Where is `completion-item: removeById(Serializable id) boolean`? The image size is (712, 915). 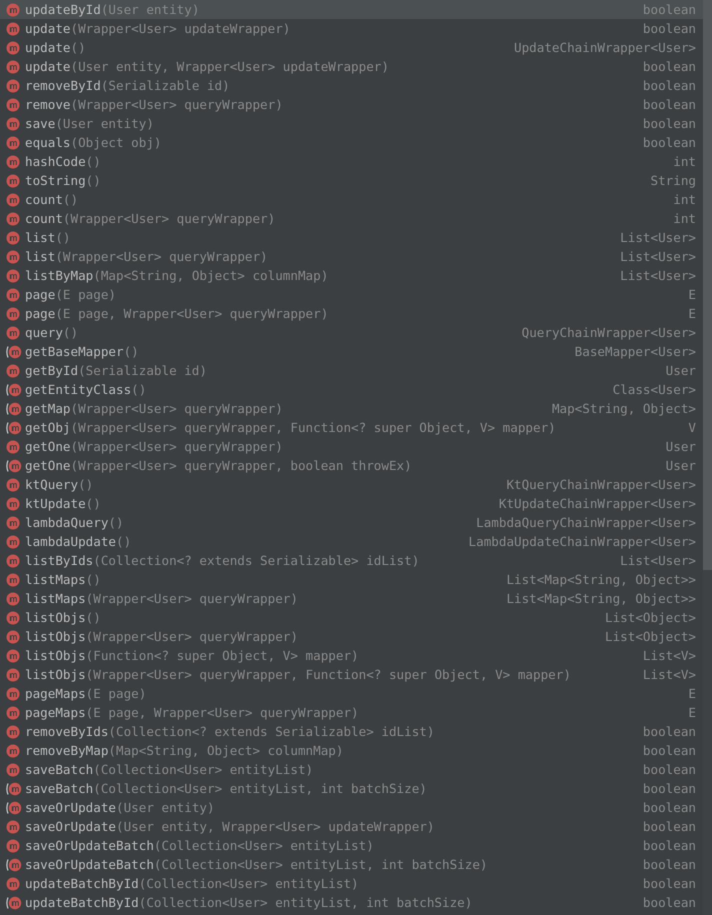 completion-item: removeById(Serializable id) boolean is located at coordinates (351, 85).